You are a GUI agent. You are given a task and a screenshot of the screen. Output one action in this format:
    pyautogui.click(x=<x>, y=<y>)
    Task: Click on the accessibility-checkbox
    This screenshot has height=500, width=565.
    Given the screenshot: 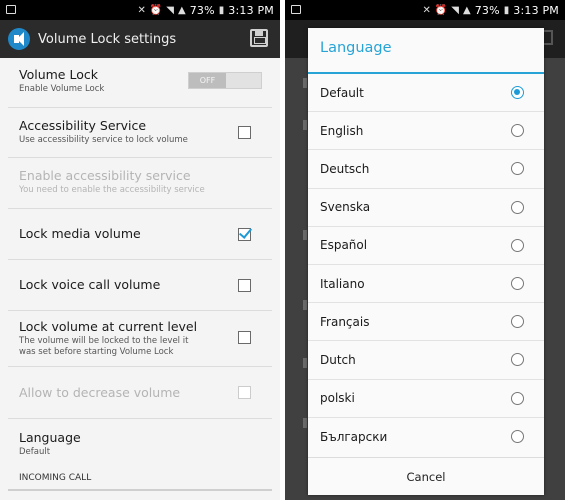 What is the action you would take?
    pyautogui.click(x=244, y=132)
    